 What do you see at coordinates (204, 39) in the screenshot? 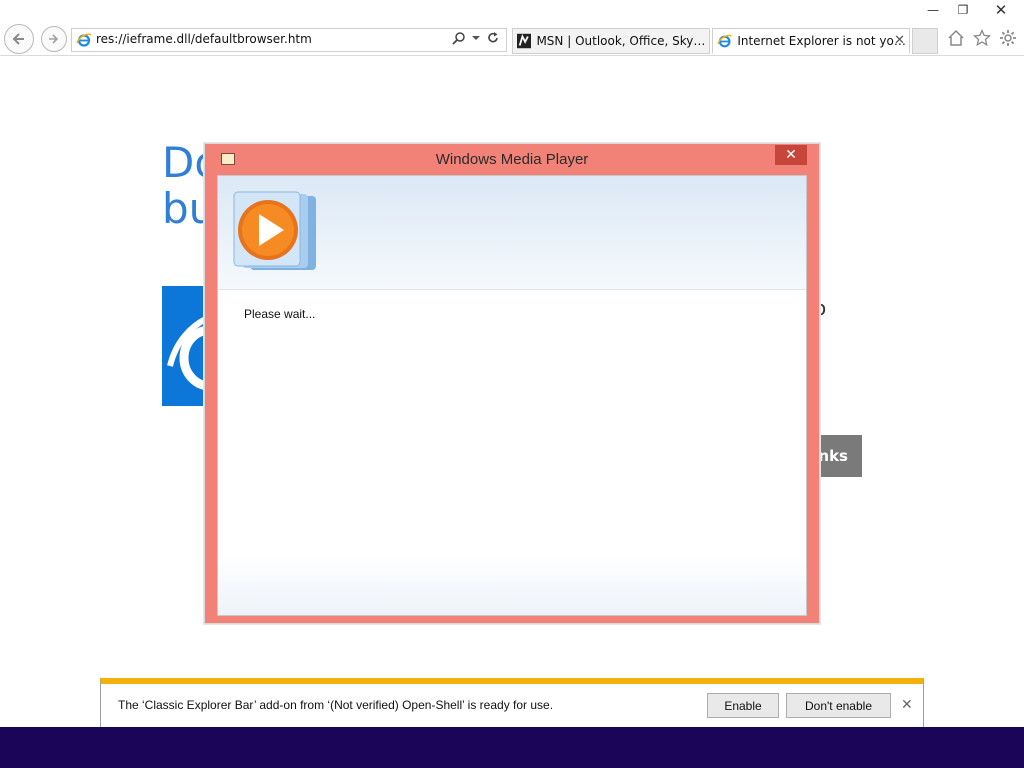
I see `address-url: res://ieframe.dll/defaultbrowser.htm` at bounding box center [204, 39].